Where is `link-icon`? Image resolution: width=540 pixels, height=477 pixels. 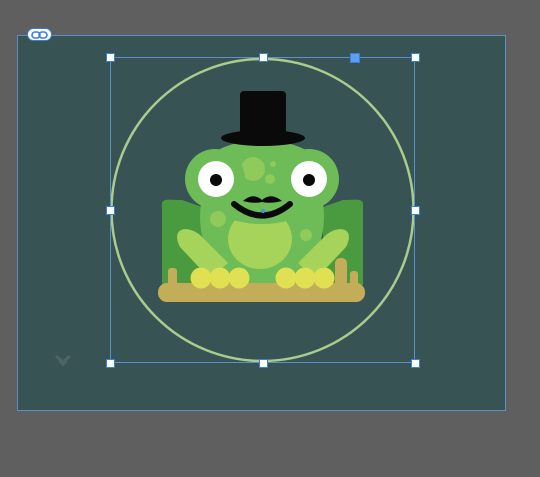 link-icon is located at coordinates (39, 35).